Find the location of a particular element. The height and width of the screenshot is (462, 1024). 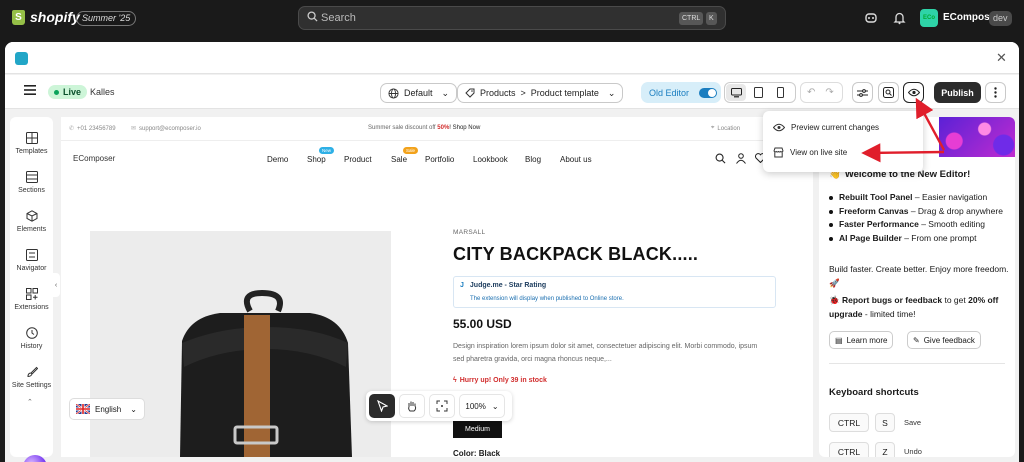

sidebar-item-site-settings: Site Settings is located at coordinates (31, 376).